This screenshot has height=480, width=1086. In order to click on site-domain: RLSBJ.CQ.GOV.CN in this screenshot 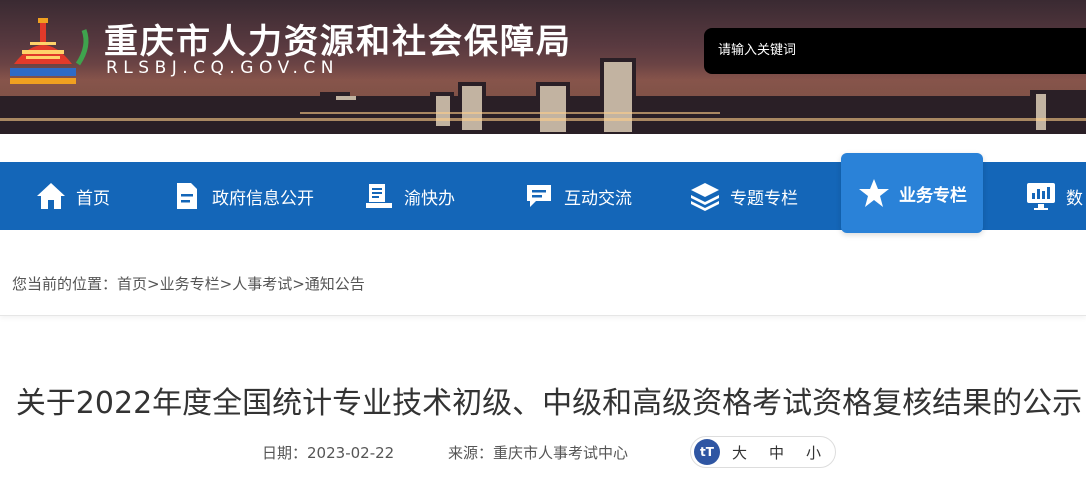, I will do `click(222, 68)`.